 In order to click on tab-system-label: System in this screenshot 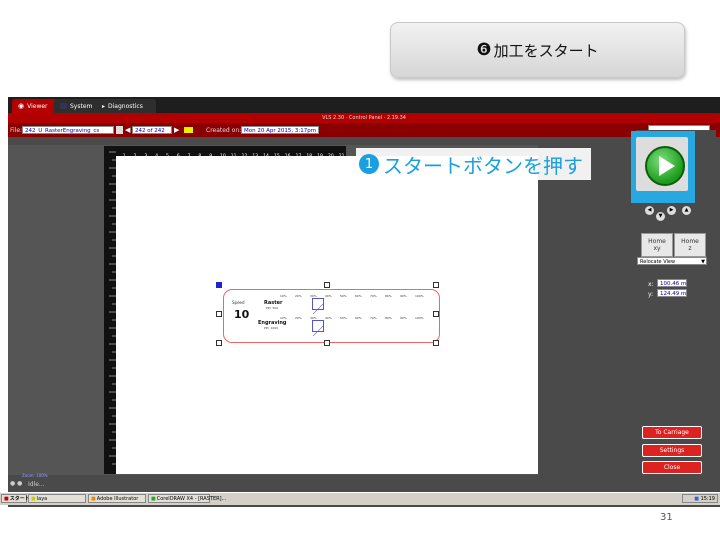, I will do `click(81, 106)`.